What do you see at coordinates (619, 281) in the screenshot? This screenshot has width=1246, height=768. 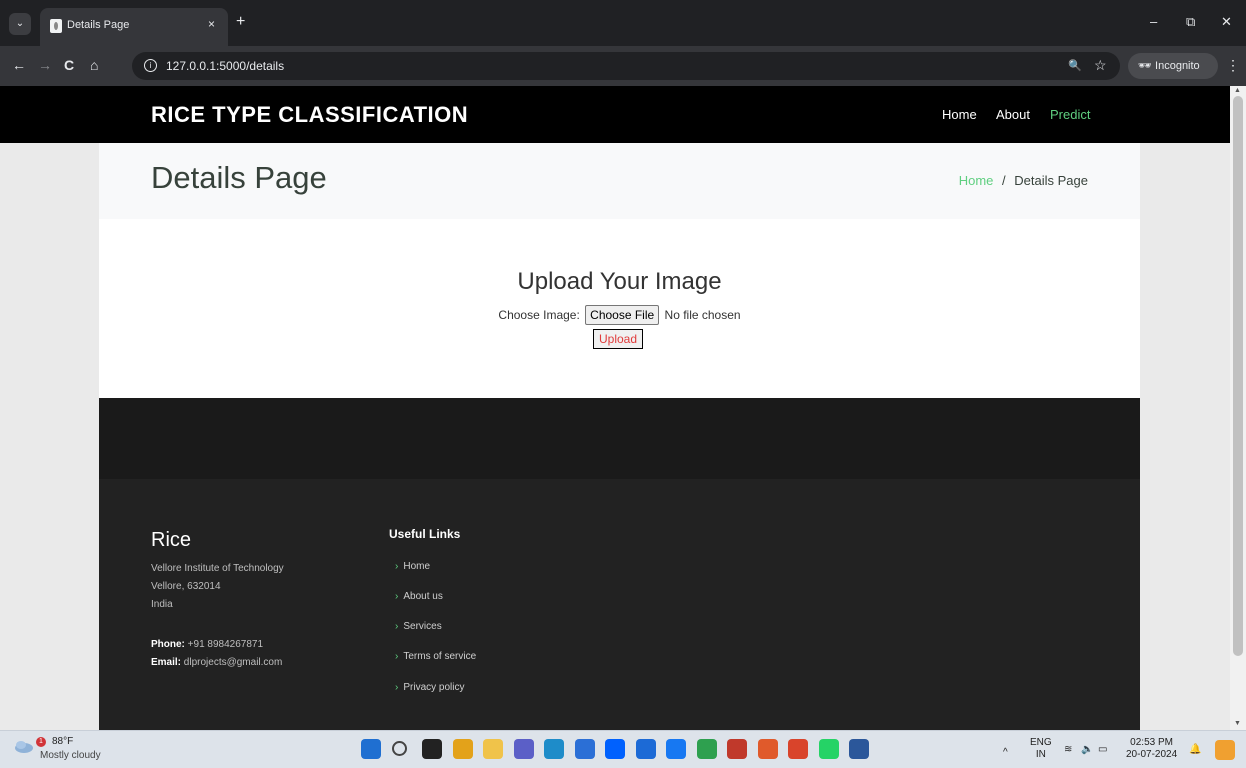 I see `upload-heading: Upload Your Image` at bounding box center [619, 281].